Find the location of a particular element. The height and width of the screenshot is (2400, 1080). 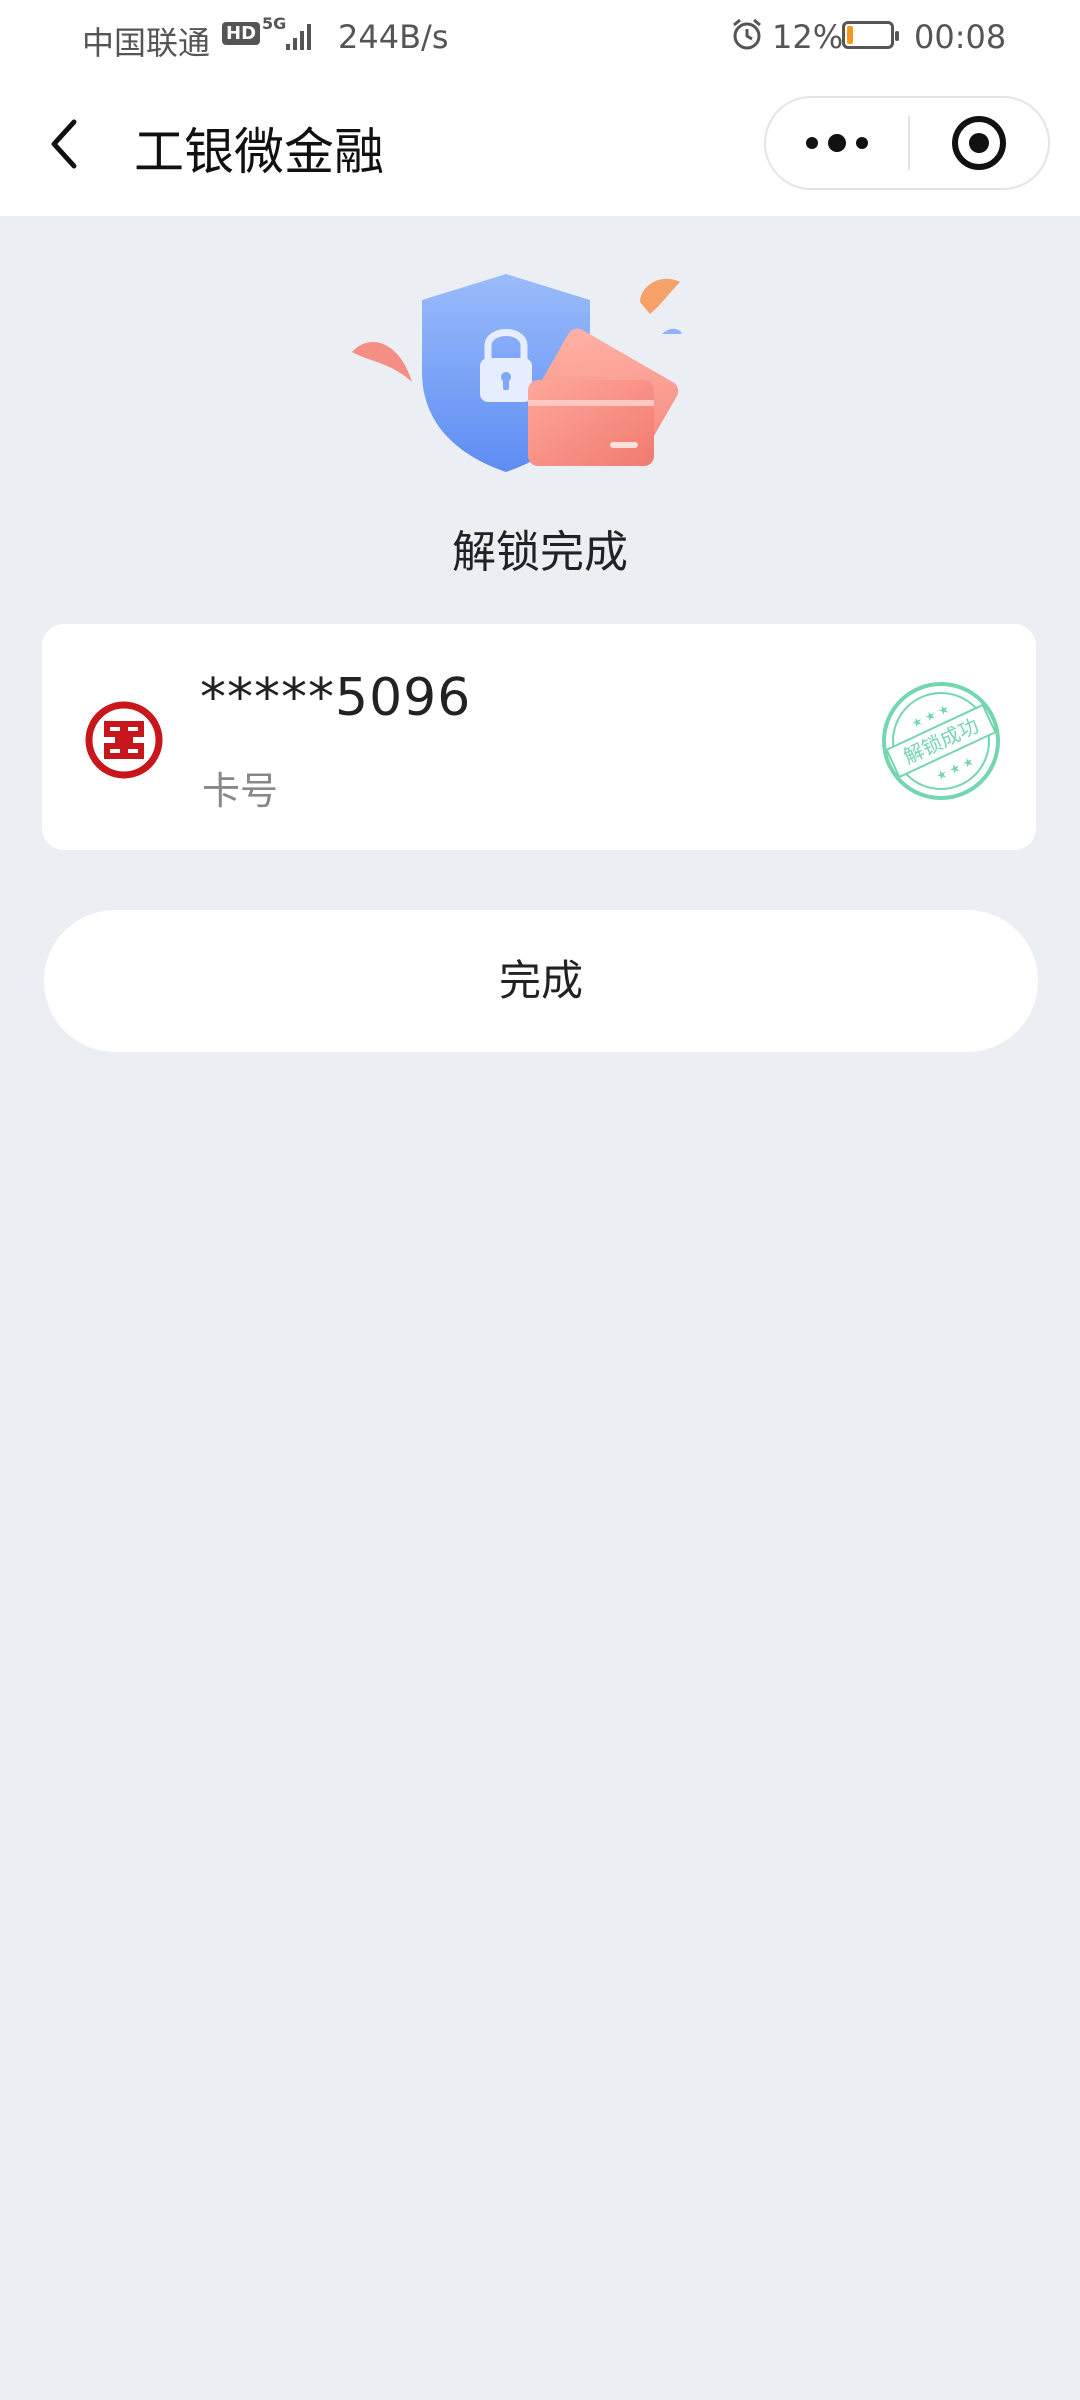

signal-icon is located at coordinates (298, 37).